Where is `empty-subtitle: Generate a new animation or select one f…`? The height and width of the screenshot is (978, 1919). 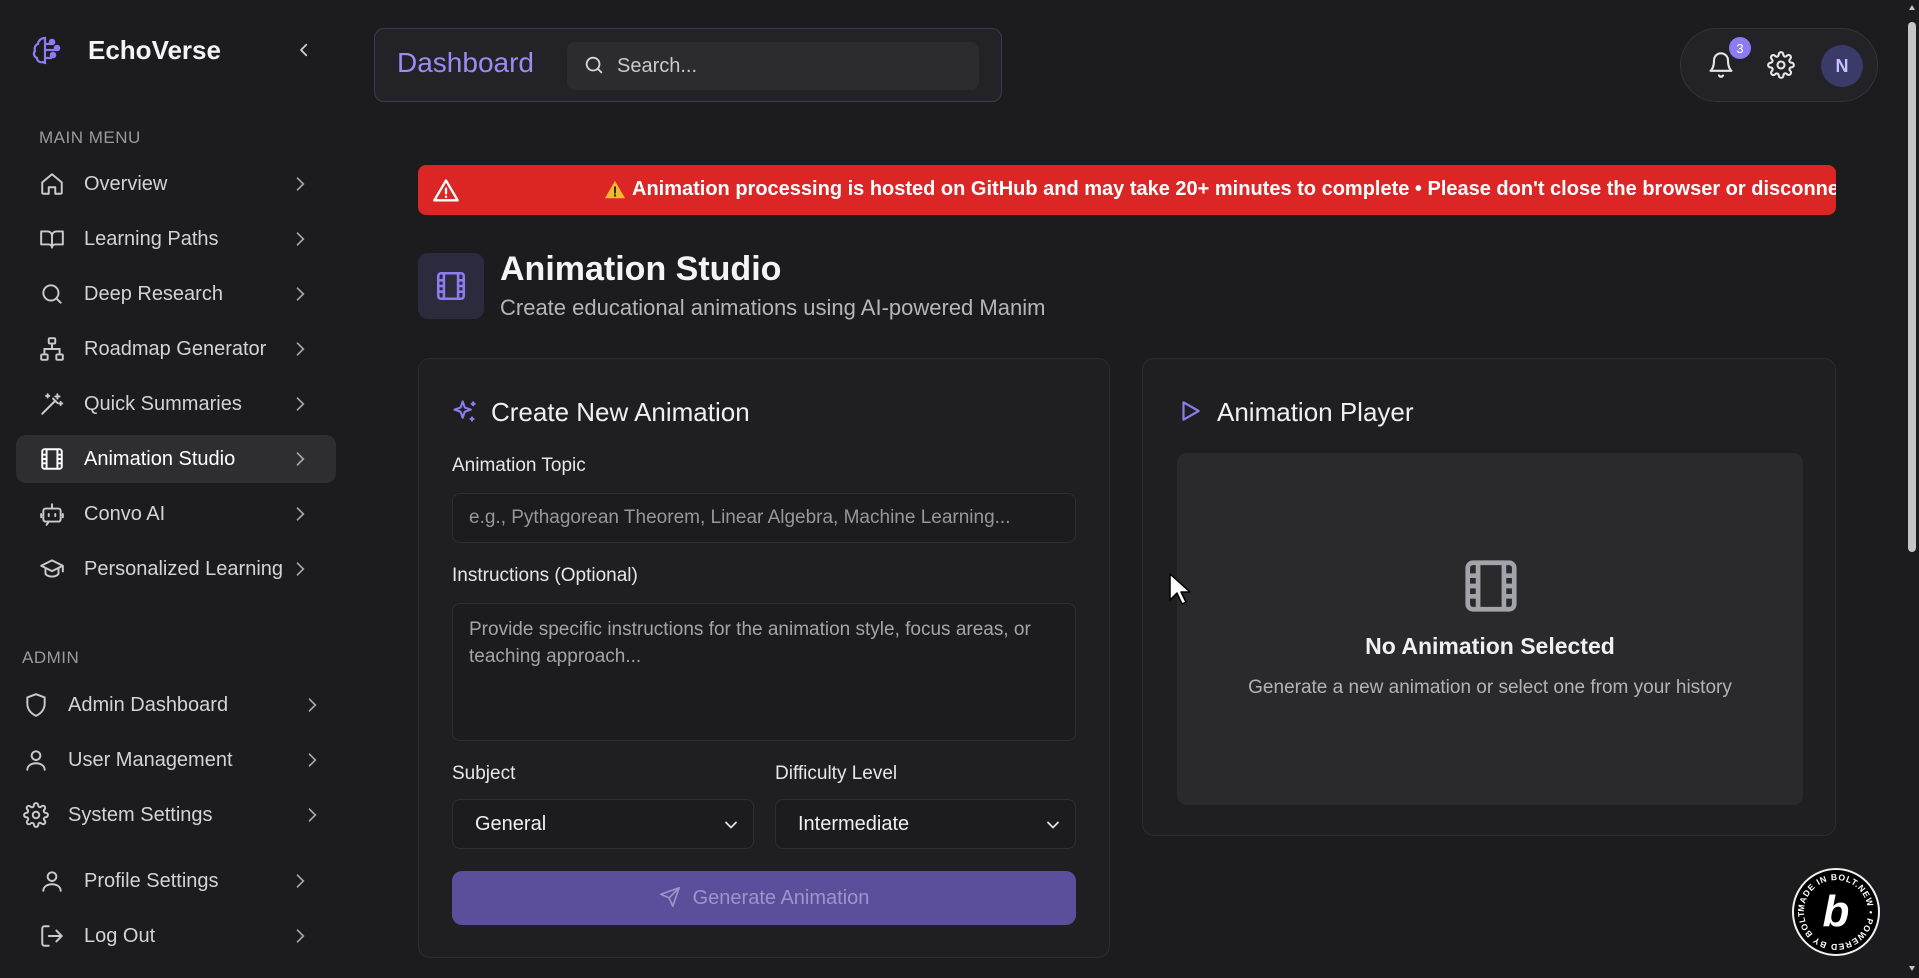 empty-subtitle: Generate a new animation or select one f… is located at coordinates (1490, 687).